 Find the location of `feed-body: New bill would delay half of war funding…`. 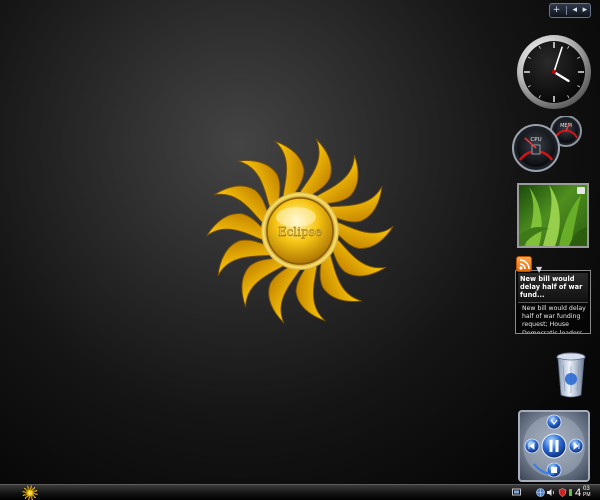

feed-body: New bill would delay half of war funding… is located at coordinates (554, 319).